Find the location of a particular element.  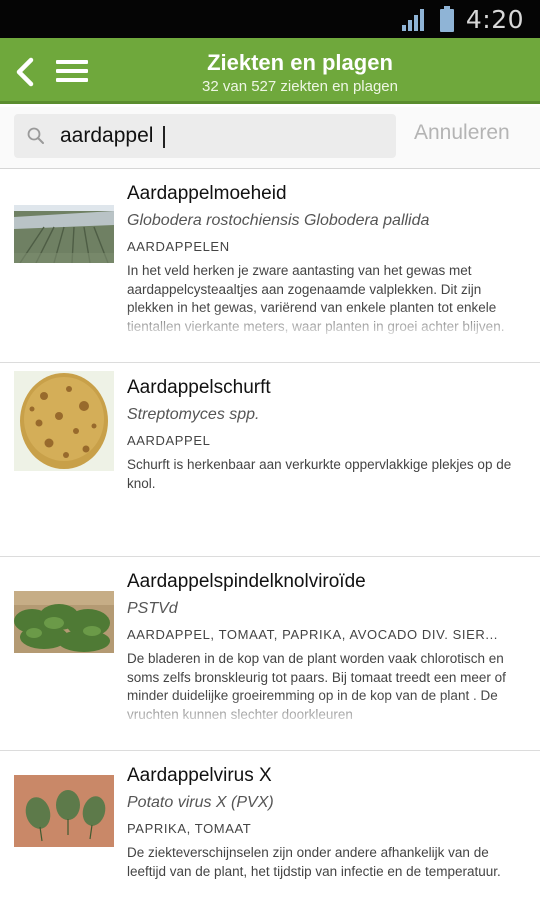

field-photo is located at coordinates (64, 234).